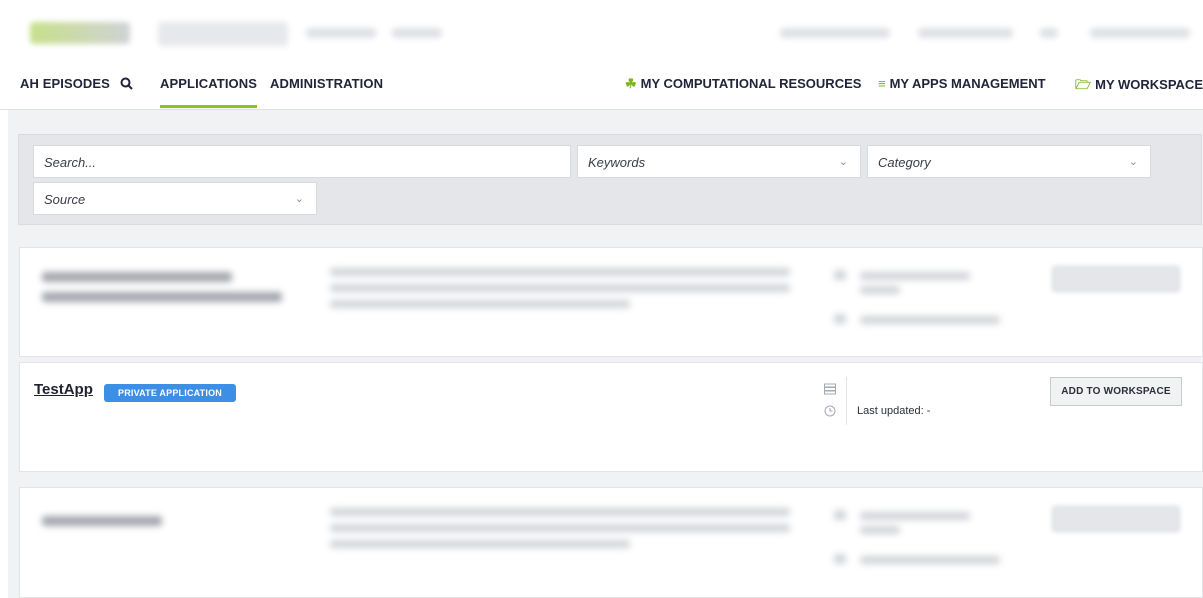 The height and width of the screenshot is (598, 1203). I want to click on clock-icon, so click(830, 412).